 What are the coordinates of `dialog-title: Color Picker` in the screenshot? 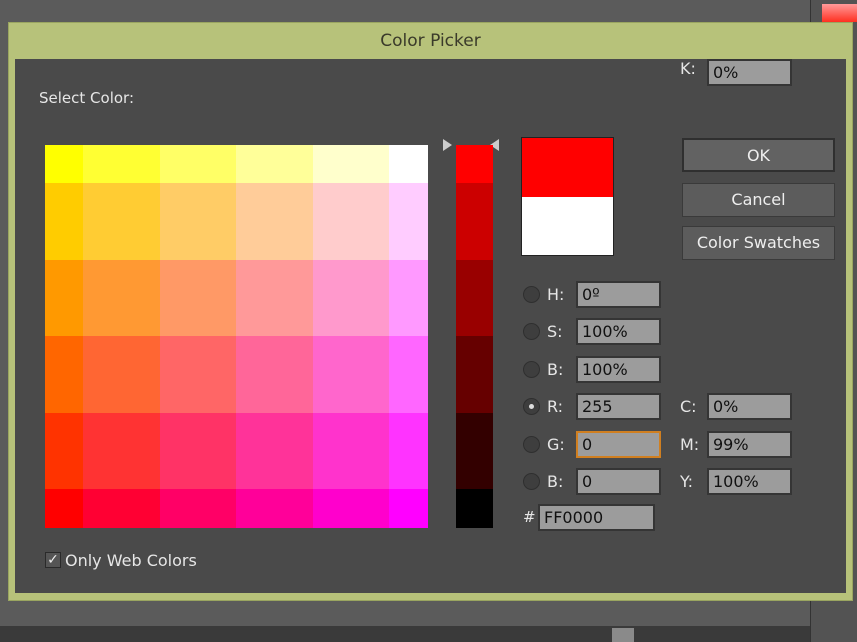 It's located at (430, 41).